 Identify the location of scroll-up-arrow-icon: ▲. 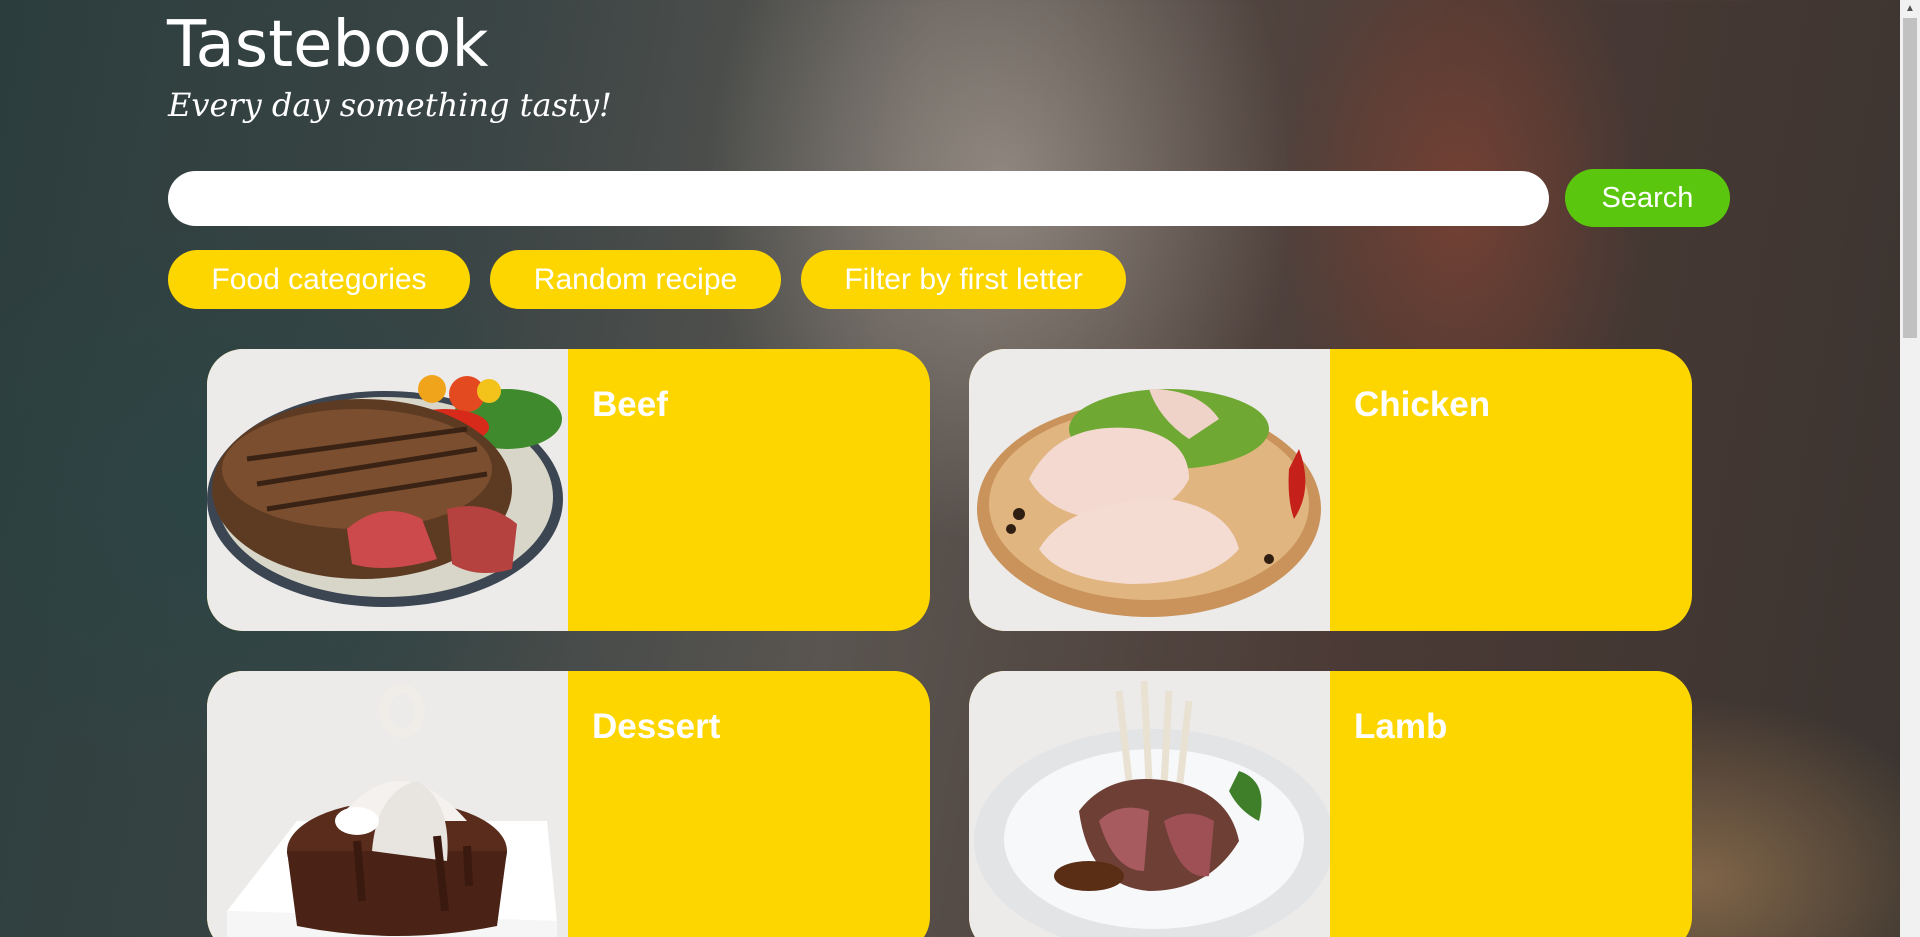
(1910, 8).